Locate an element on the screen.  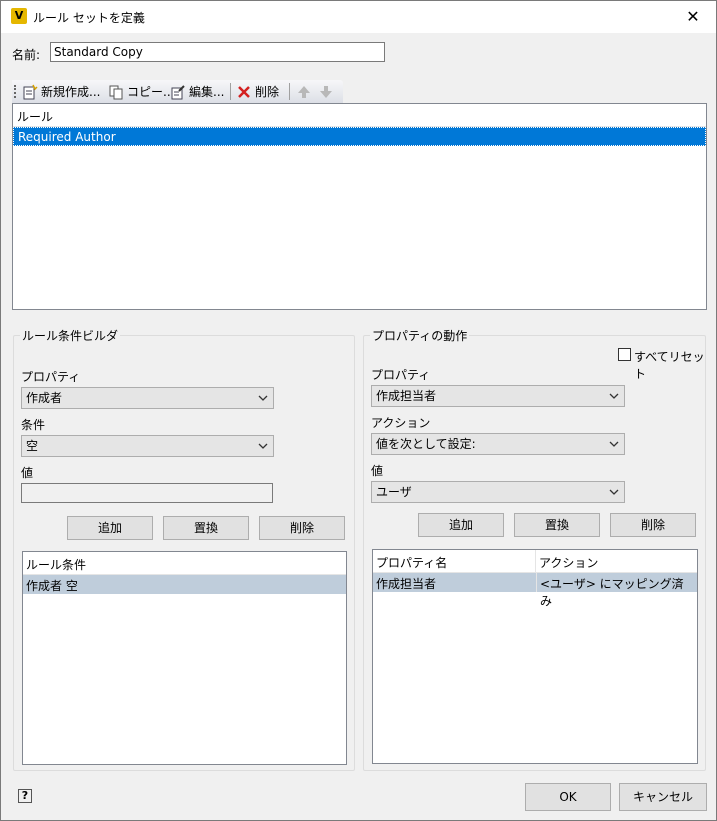
arrow-down-icon is located at coordinates (326, 92).